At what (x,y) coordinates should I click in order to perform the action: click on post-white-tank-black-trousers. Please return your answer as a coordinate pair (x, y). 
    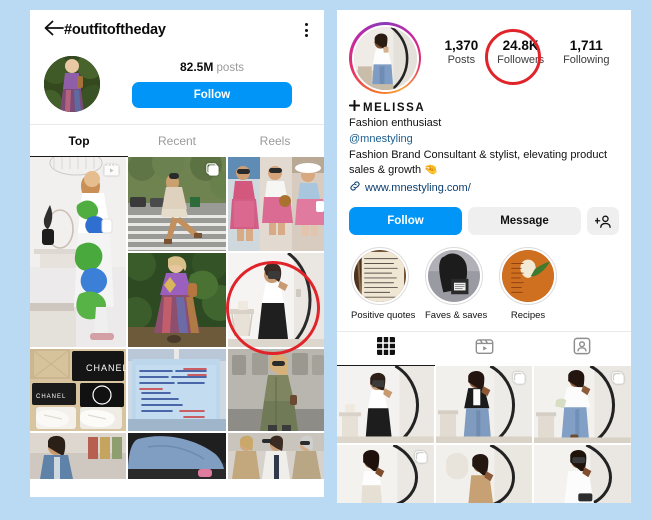
    Looking at the image, I should click on (385, 405).